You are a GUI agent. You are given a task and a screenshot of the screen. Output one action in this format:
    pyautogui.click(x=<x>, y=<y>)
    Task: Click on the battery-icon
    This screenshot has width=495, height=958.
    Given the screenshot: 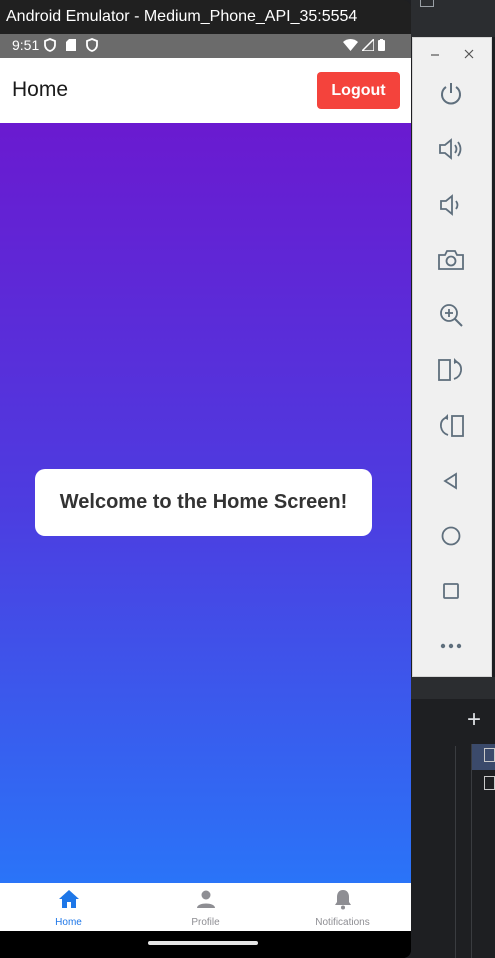 What is the action you would take?
    pyautogui.click(x=381, y=45)
    